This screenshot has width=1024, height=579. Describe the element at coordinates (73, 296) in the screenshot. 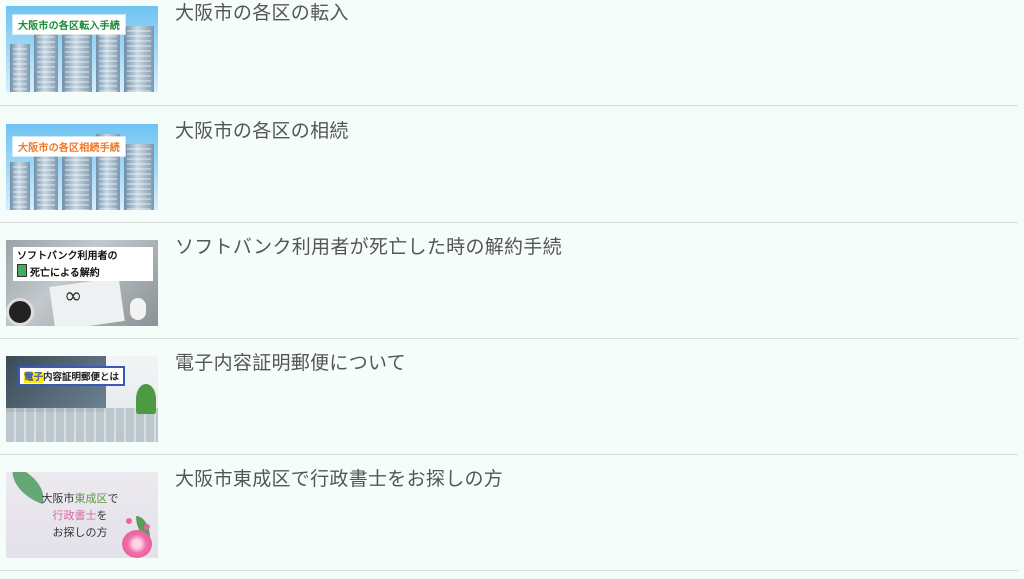

I see `glasses-icon: ∞` at that location.